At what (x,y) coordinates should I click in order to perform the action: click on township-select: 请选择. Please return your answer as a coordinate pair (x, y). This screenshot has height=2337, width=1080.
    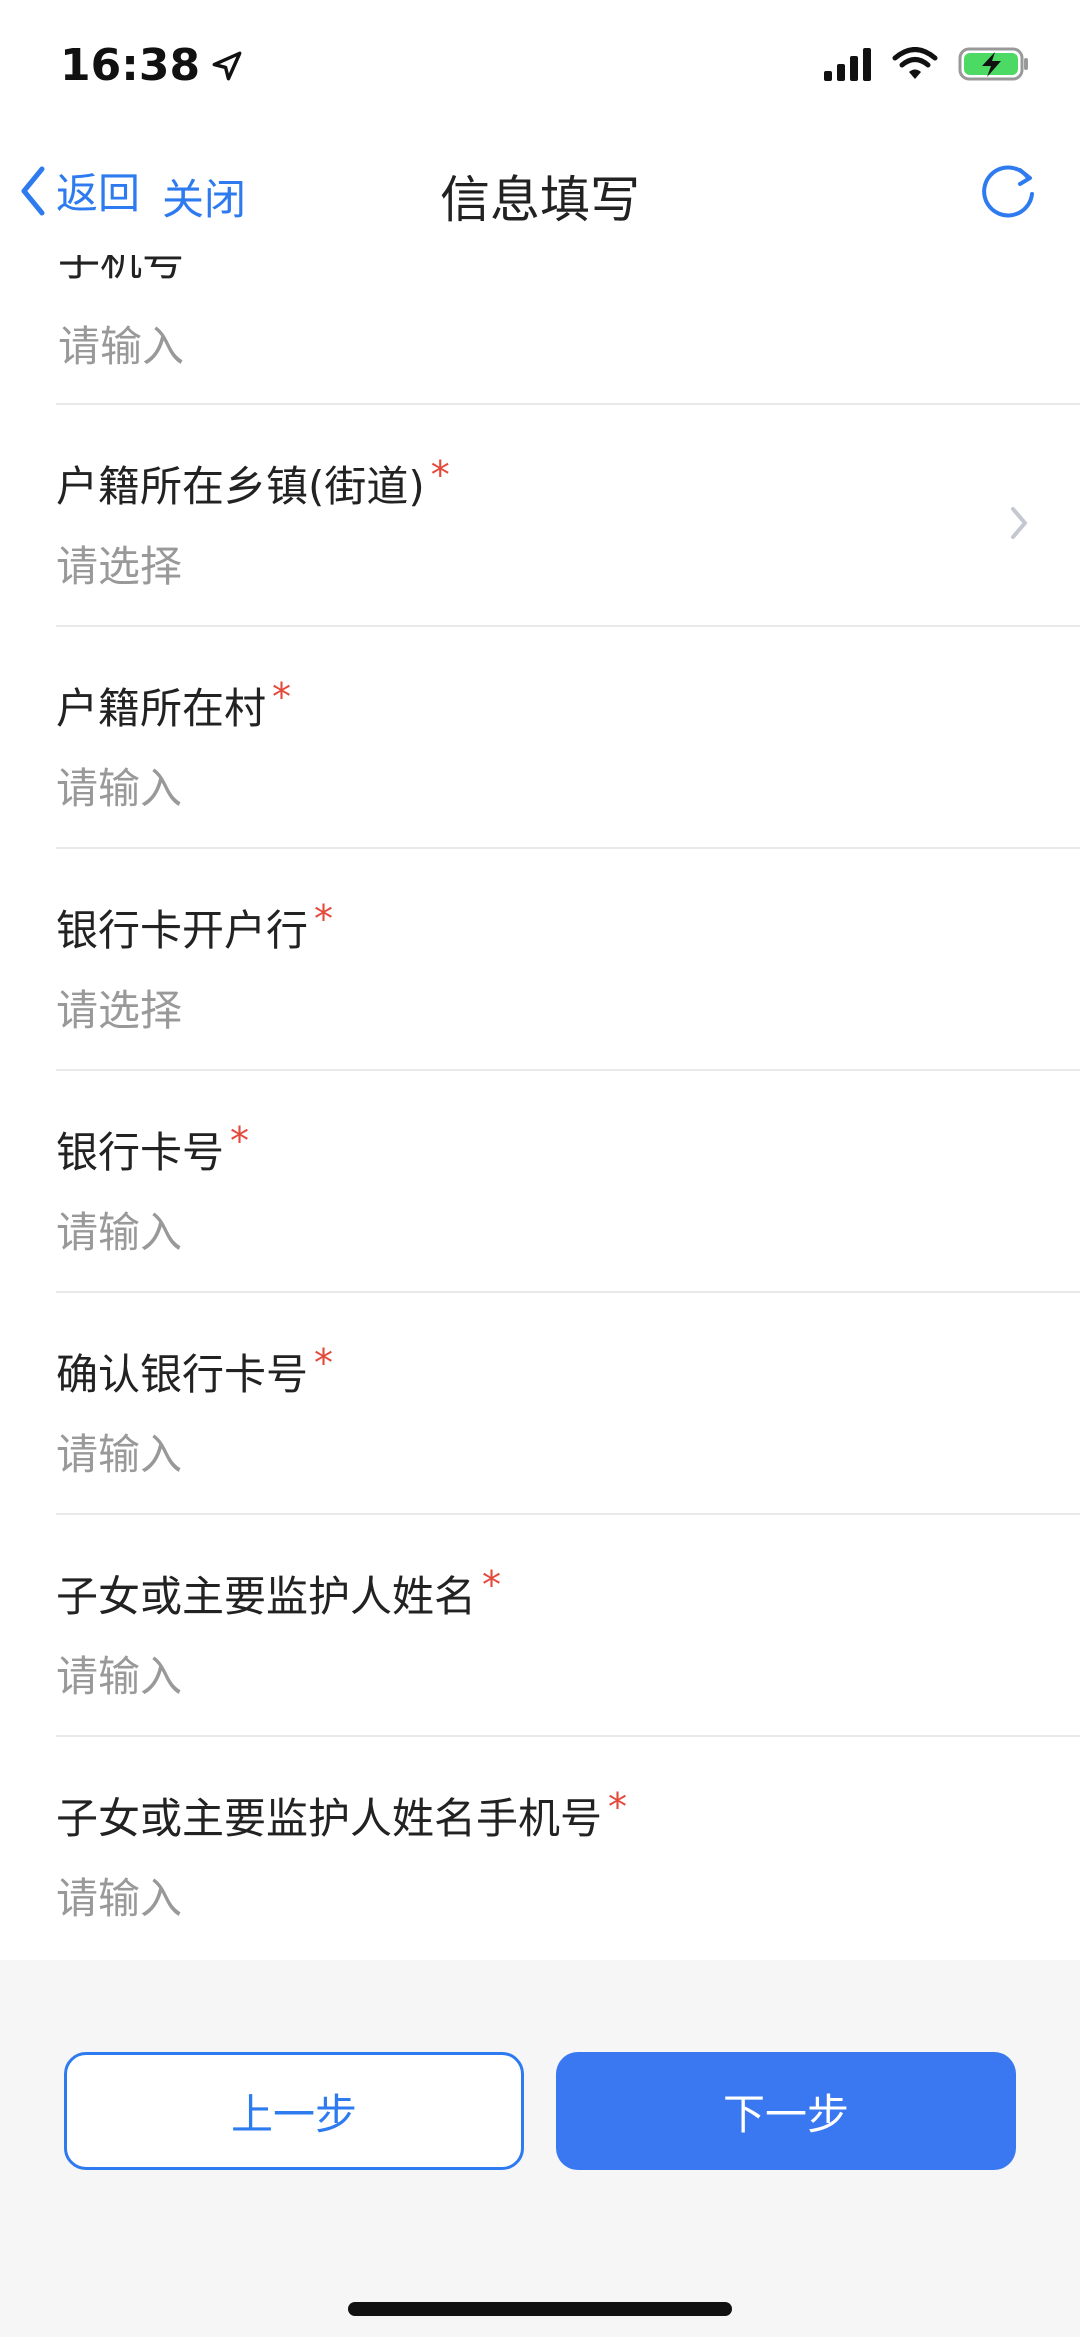
    Looking at the image, I should click on (119, 563).